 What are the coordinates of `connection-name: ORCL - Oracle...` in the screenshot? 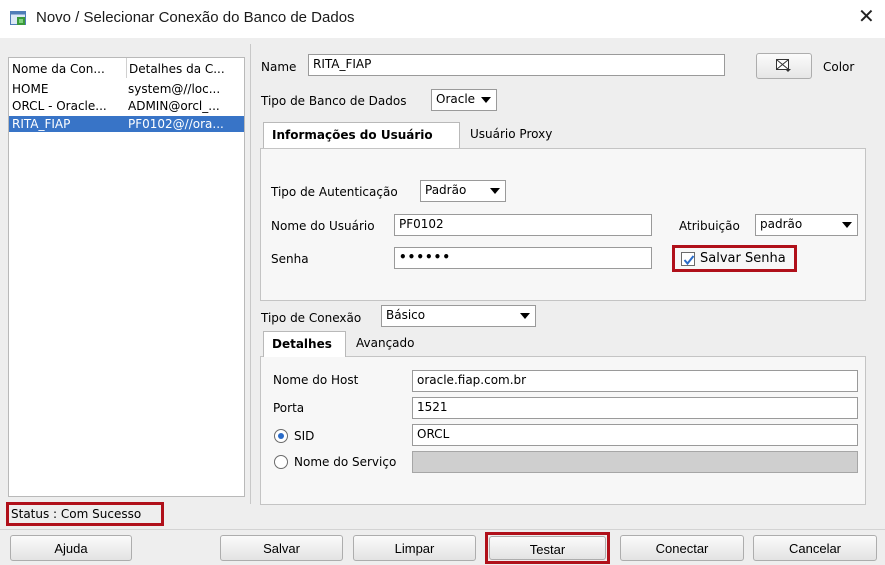 It's located at (59, 106).